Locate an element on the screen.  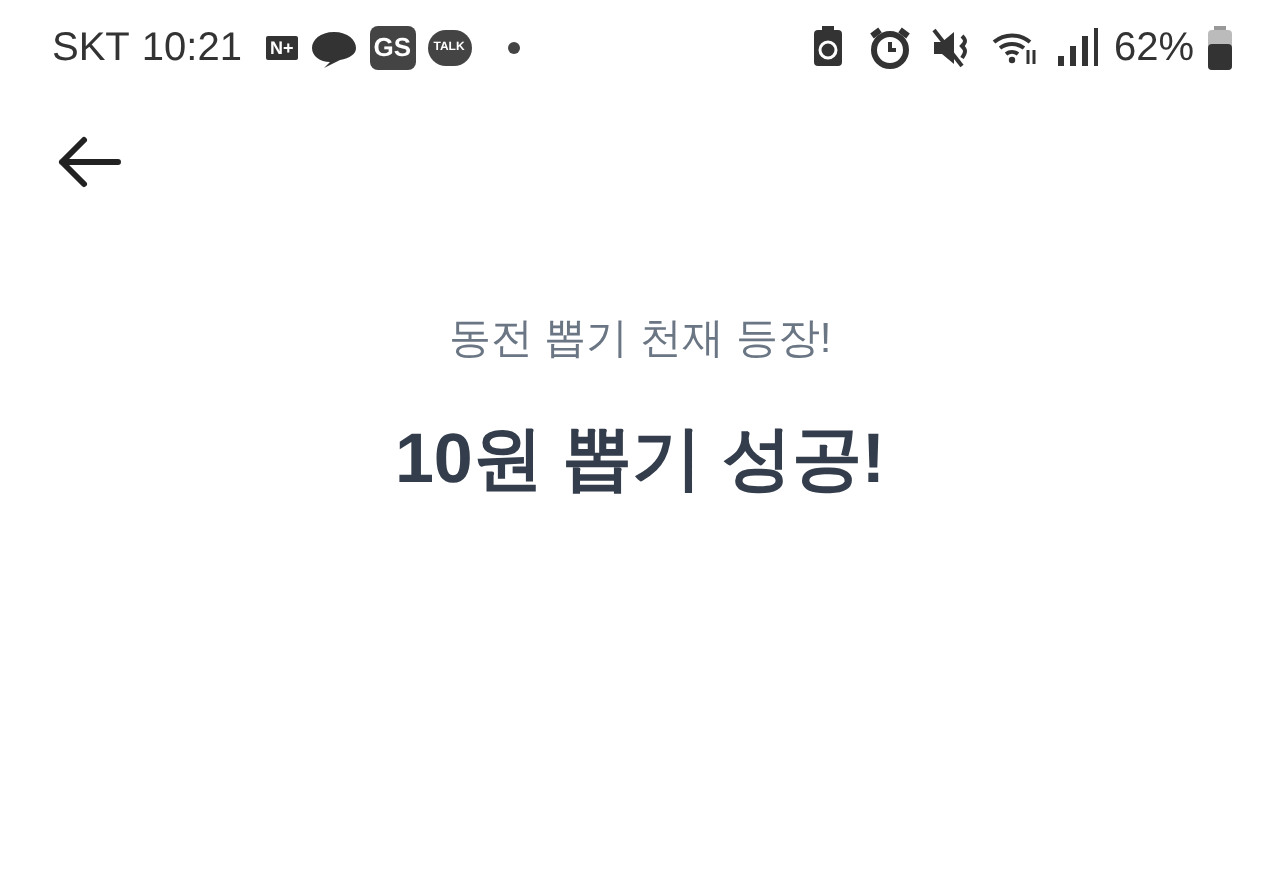
time-text: 10:21 is located at coordinates (191, 49).